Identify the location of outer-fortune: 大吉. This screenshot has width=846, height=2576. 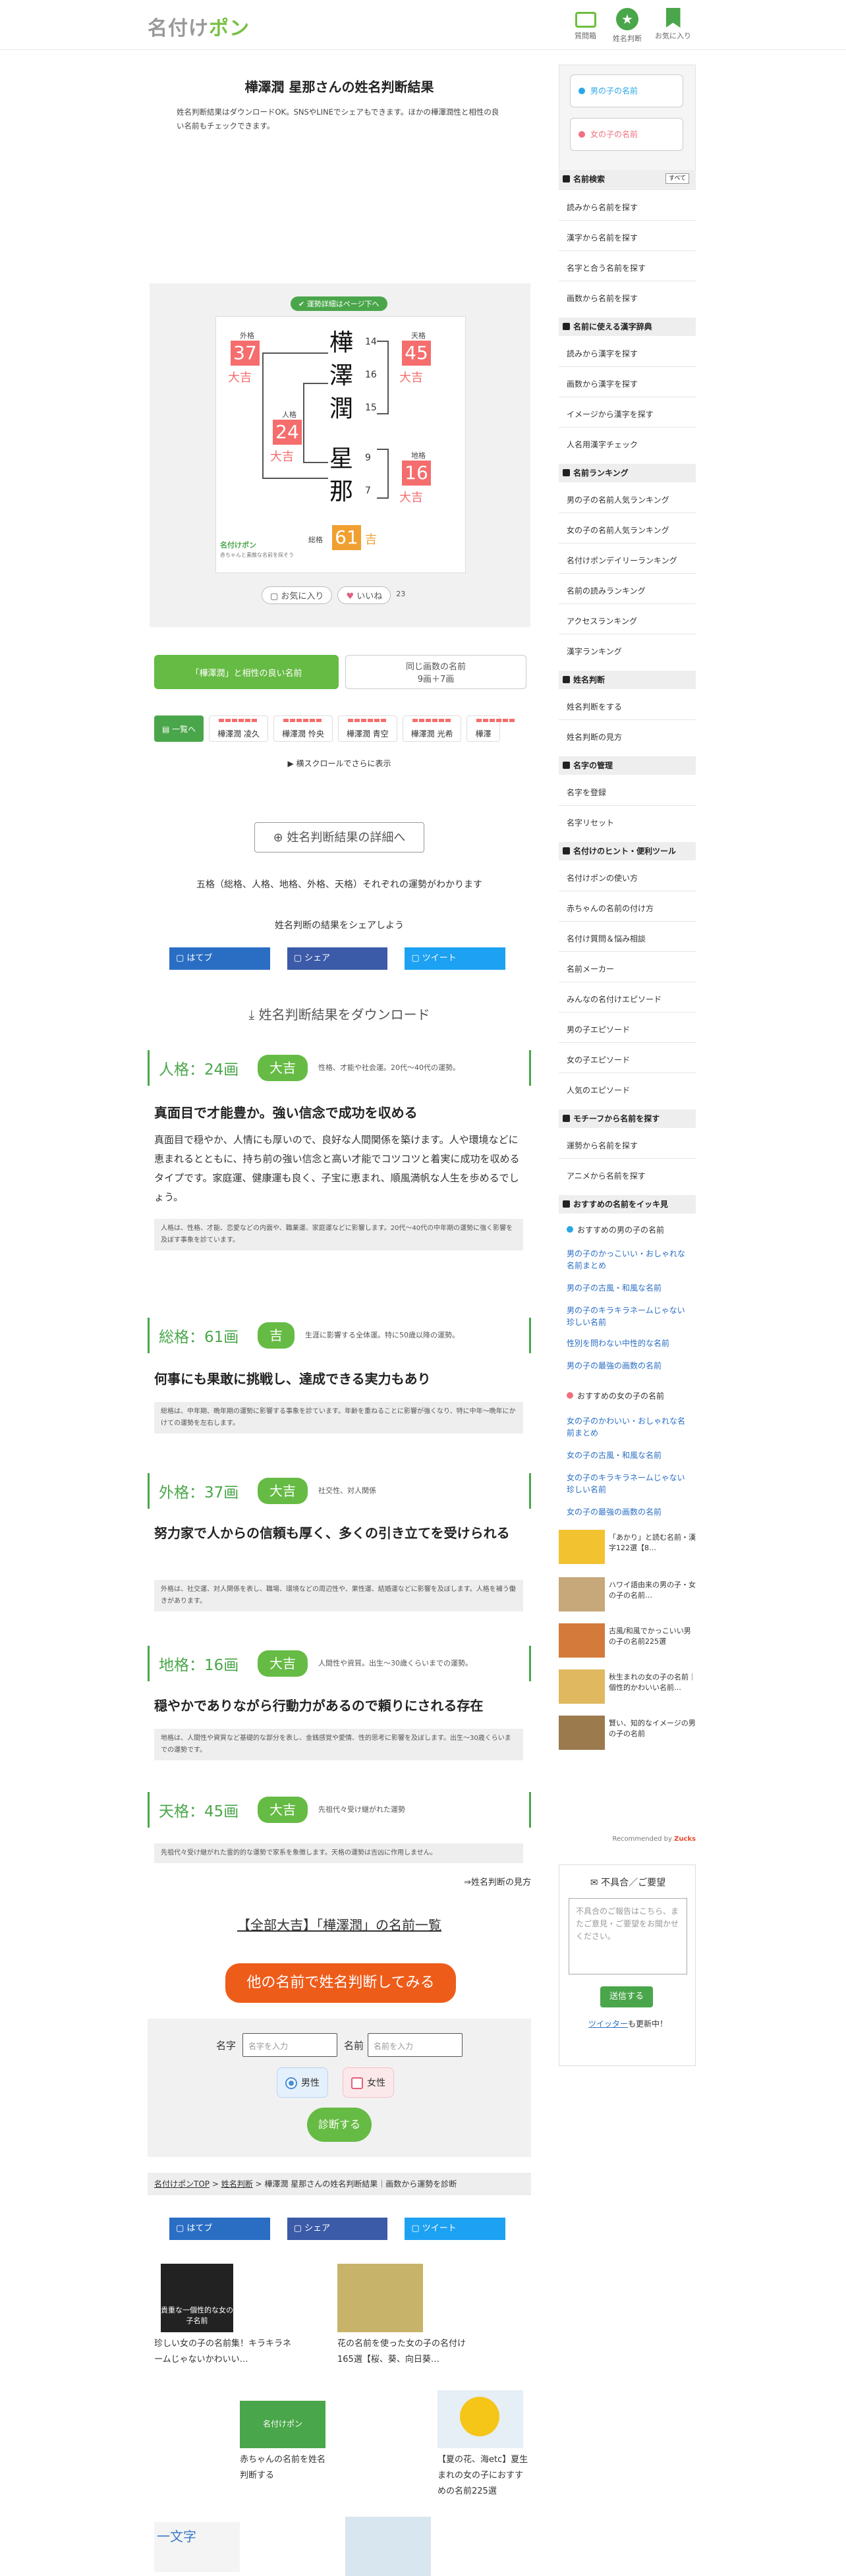
(240, 378).